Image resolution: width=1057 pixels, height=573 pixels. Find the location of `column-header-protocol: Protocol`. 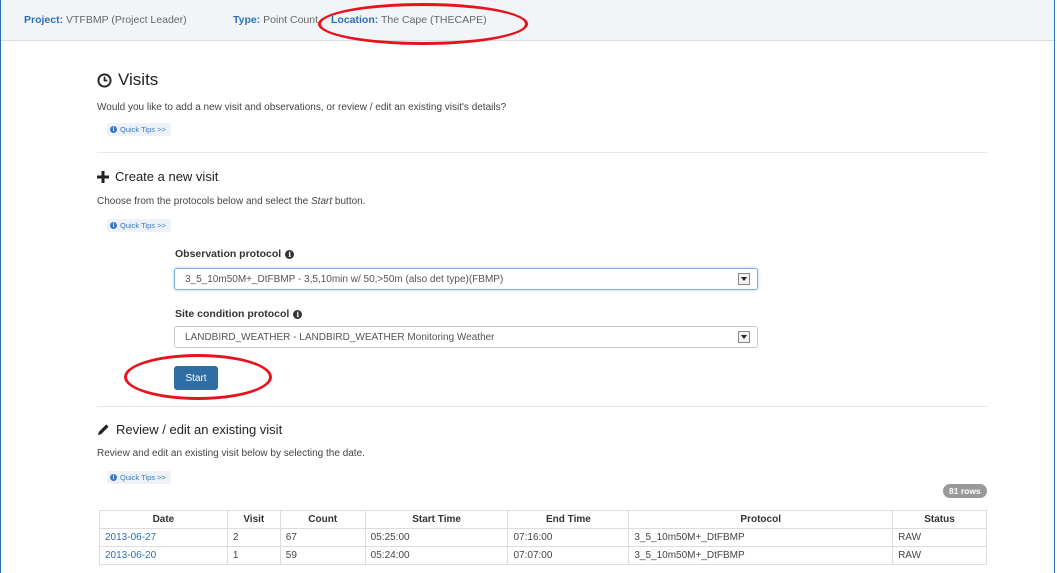

column-header-protocol: Protocol is located at coordinates (761, 519).